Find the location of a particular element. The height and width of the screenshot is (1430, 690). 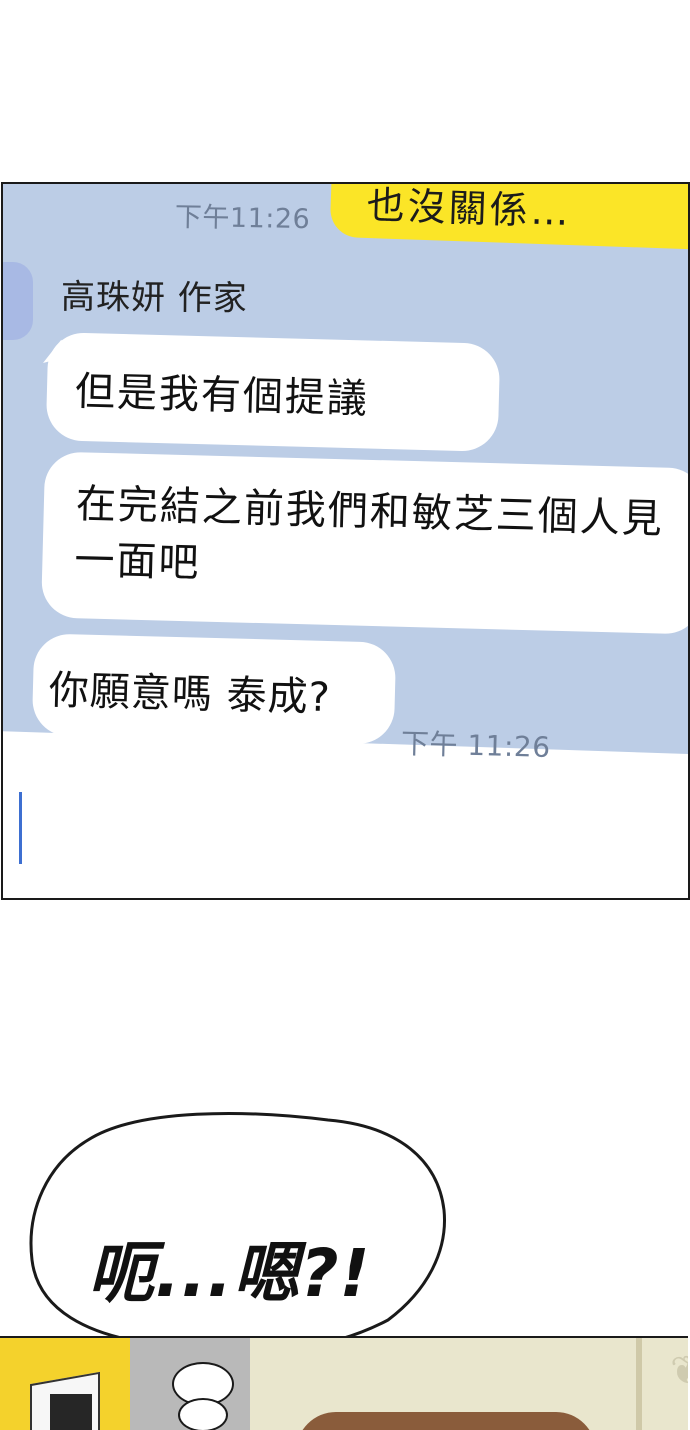

door-frame is located at coordinates (639, 1384).